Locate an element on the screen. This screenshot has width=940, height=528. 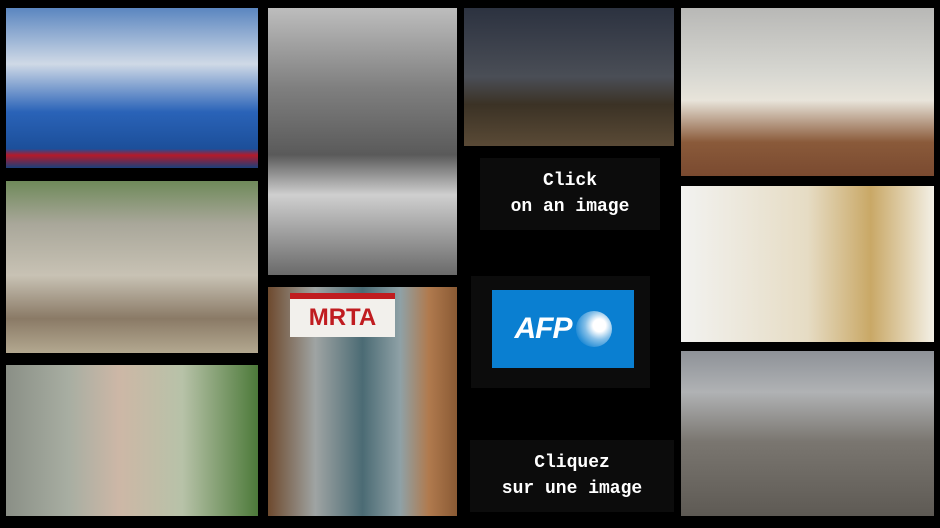
instruction-line: on an image is located at coordinates (570, 207).